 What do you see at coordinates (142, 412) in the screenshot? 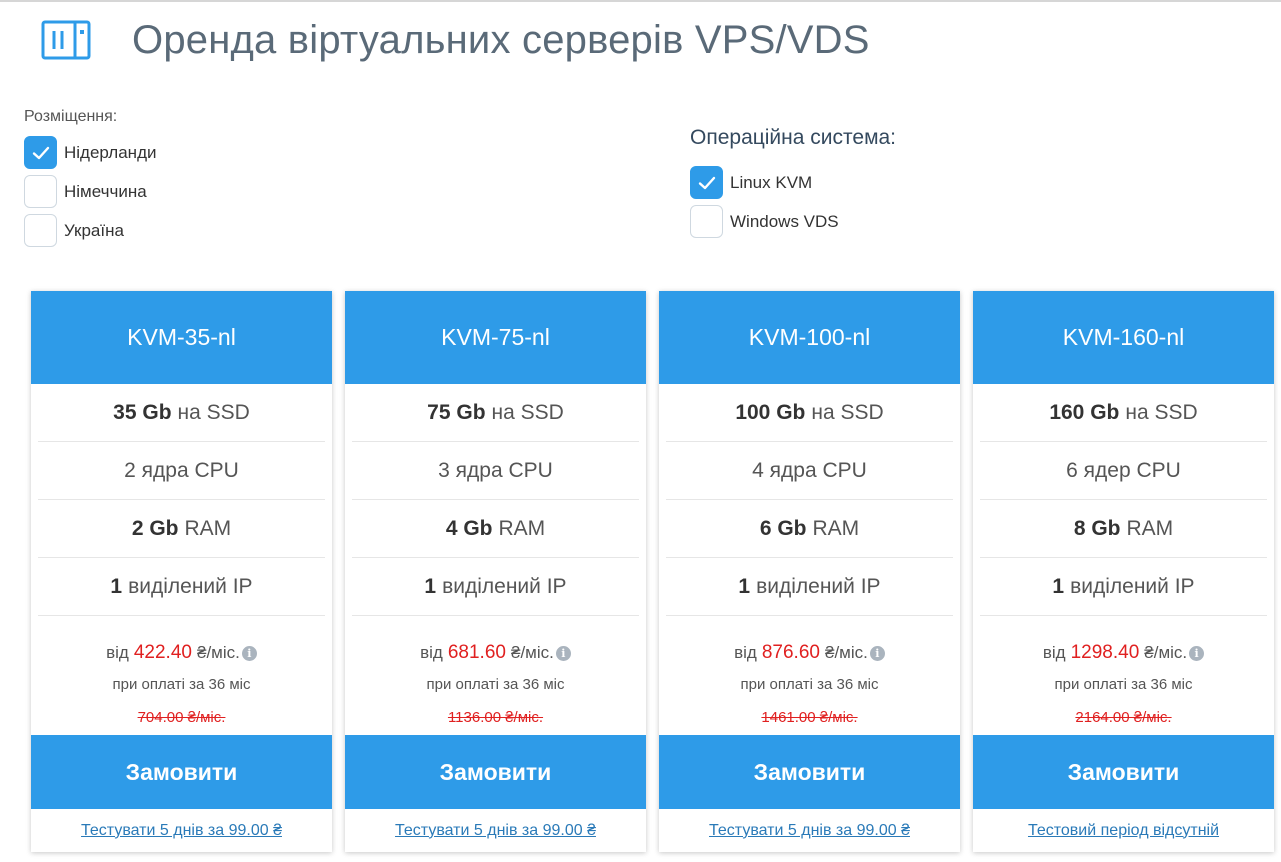
I see `spec-value: 35 Gb` at bounding box center [142, 412].